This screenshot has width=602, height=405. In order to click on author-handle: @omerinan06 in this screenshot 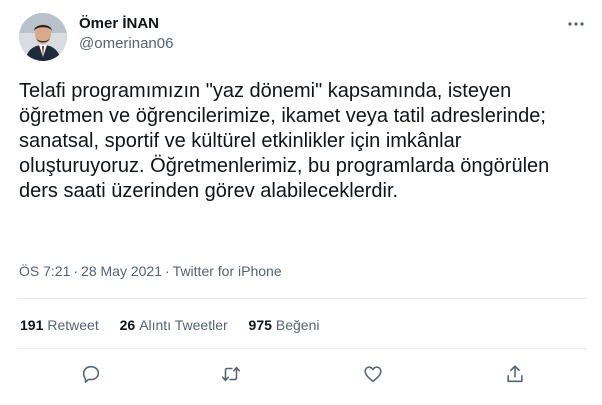, I will do `click(126, 44)`.